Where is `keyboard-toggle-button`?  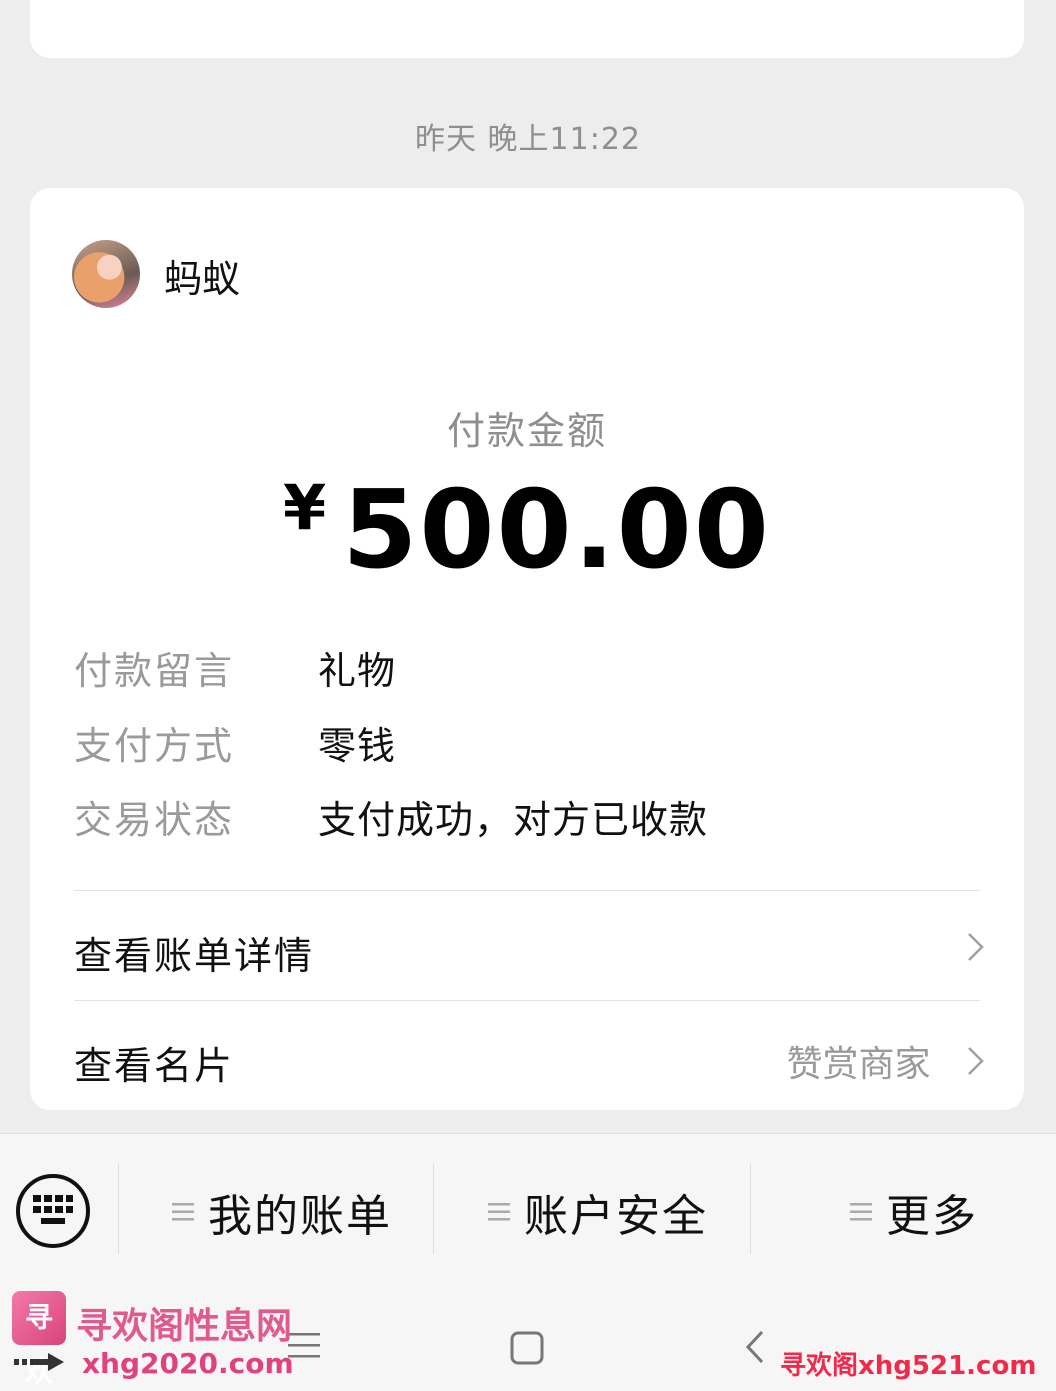
keyboard-toggle-button is located at coordinates (53, 1211).